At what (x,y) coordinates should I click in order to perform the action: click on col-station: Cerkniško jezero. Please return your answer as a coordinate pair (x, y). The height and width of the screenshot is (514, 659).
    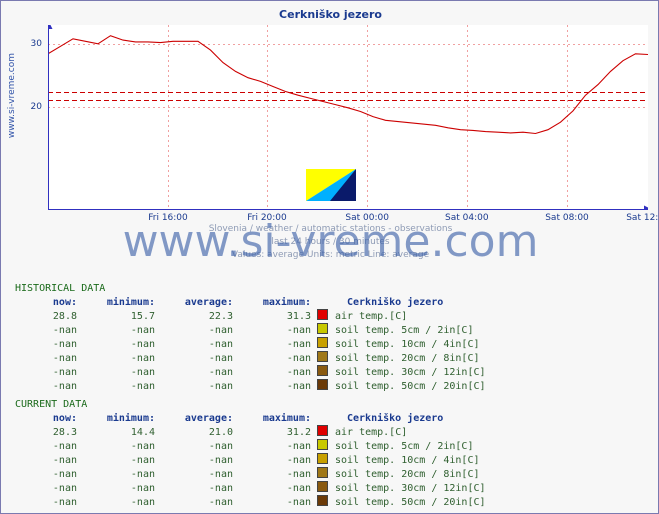
    Looking at the image, I should click on (395, 418).